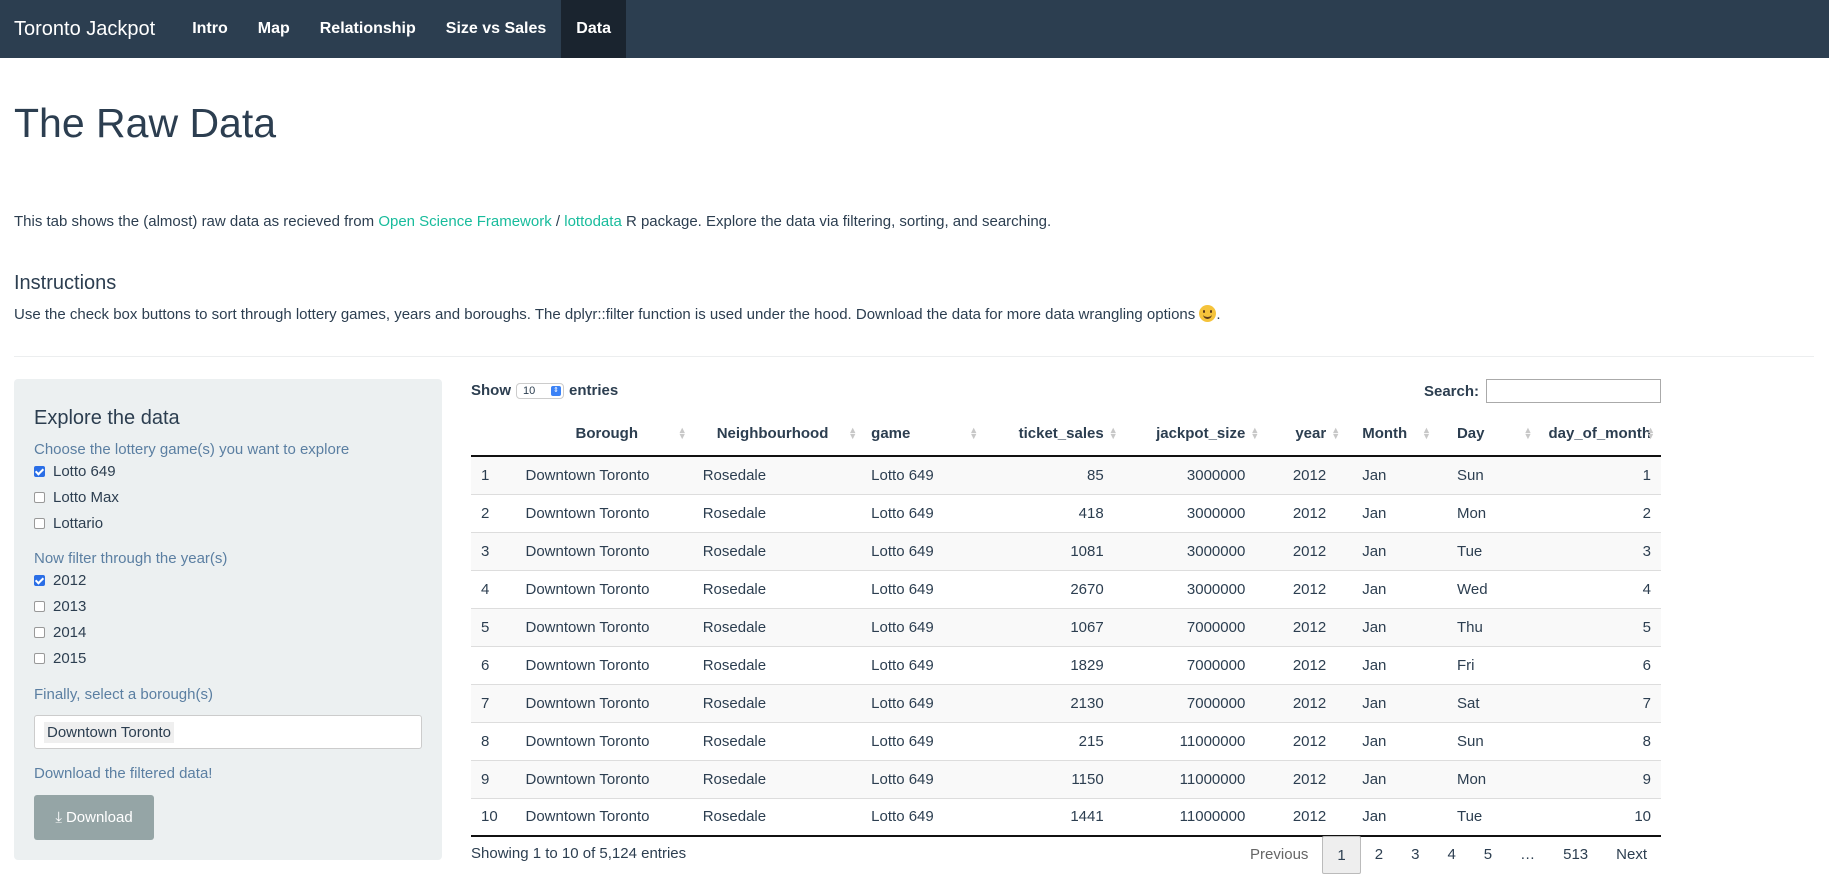 Image resolution: width=1829 pixels, height=889 pixels. I want to click on col-header-day: Day ▲ ▼, so click(1487, 434).